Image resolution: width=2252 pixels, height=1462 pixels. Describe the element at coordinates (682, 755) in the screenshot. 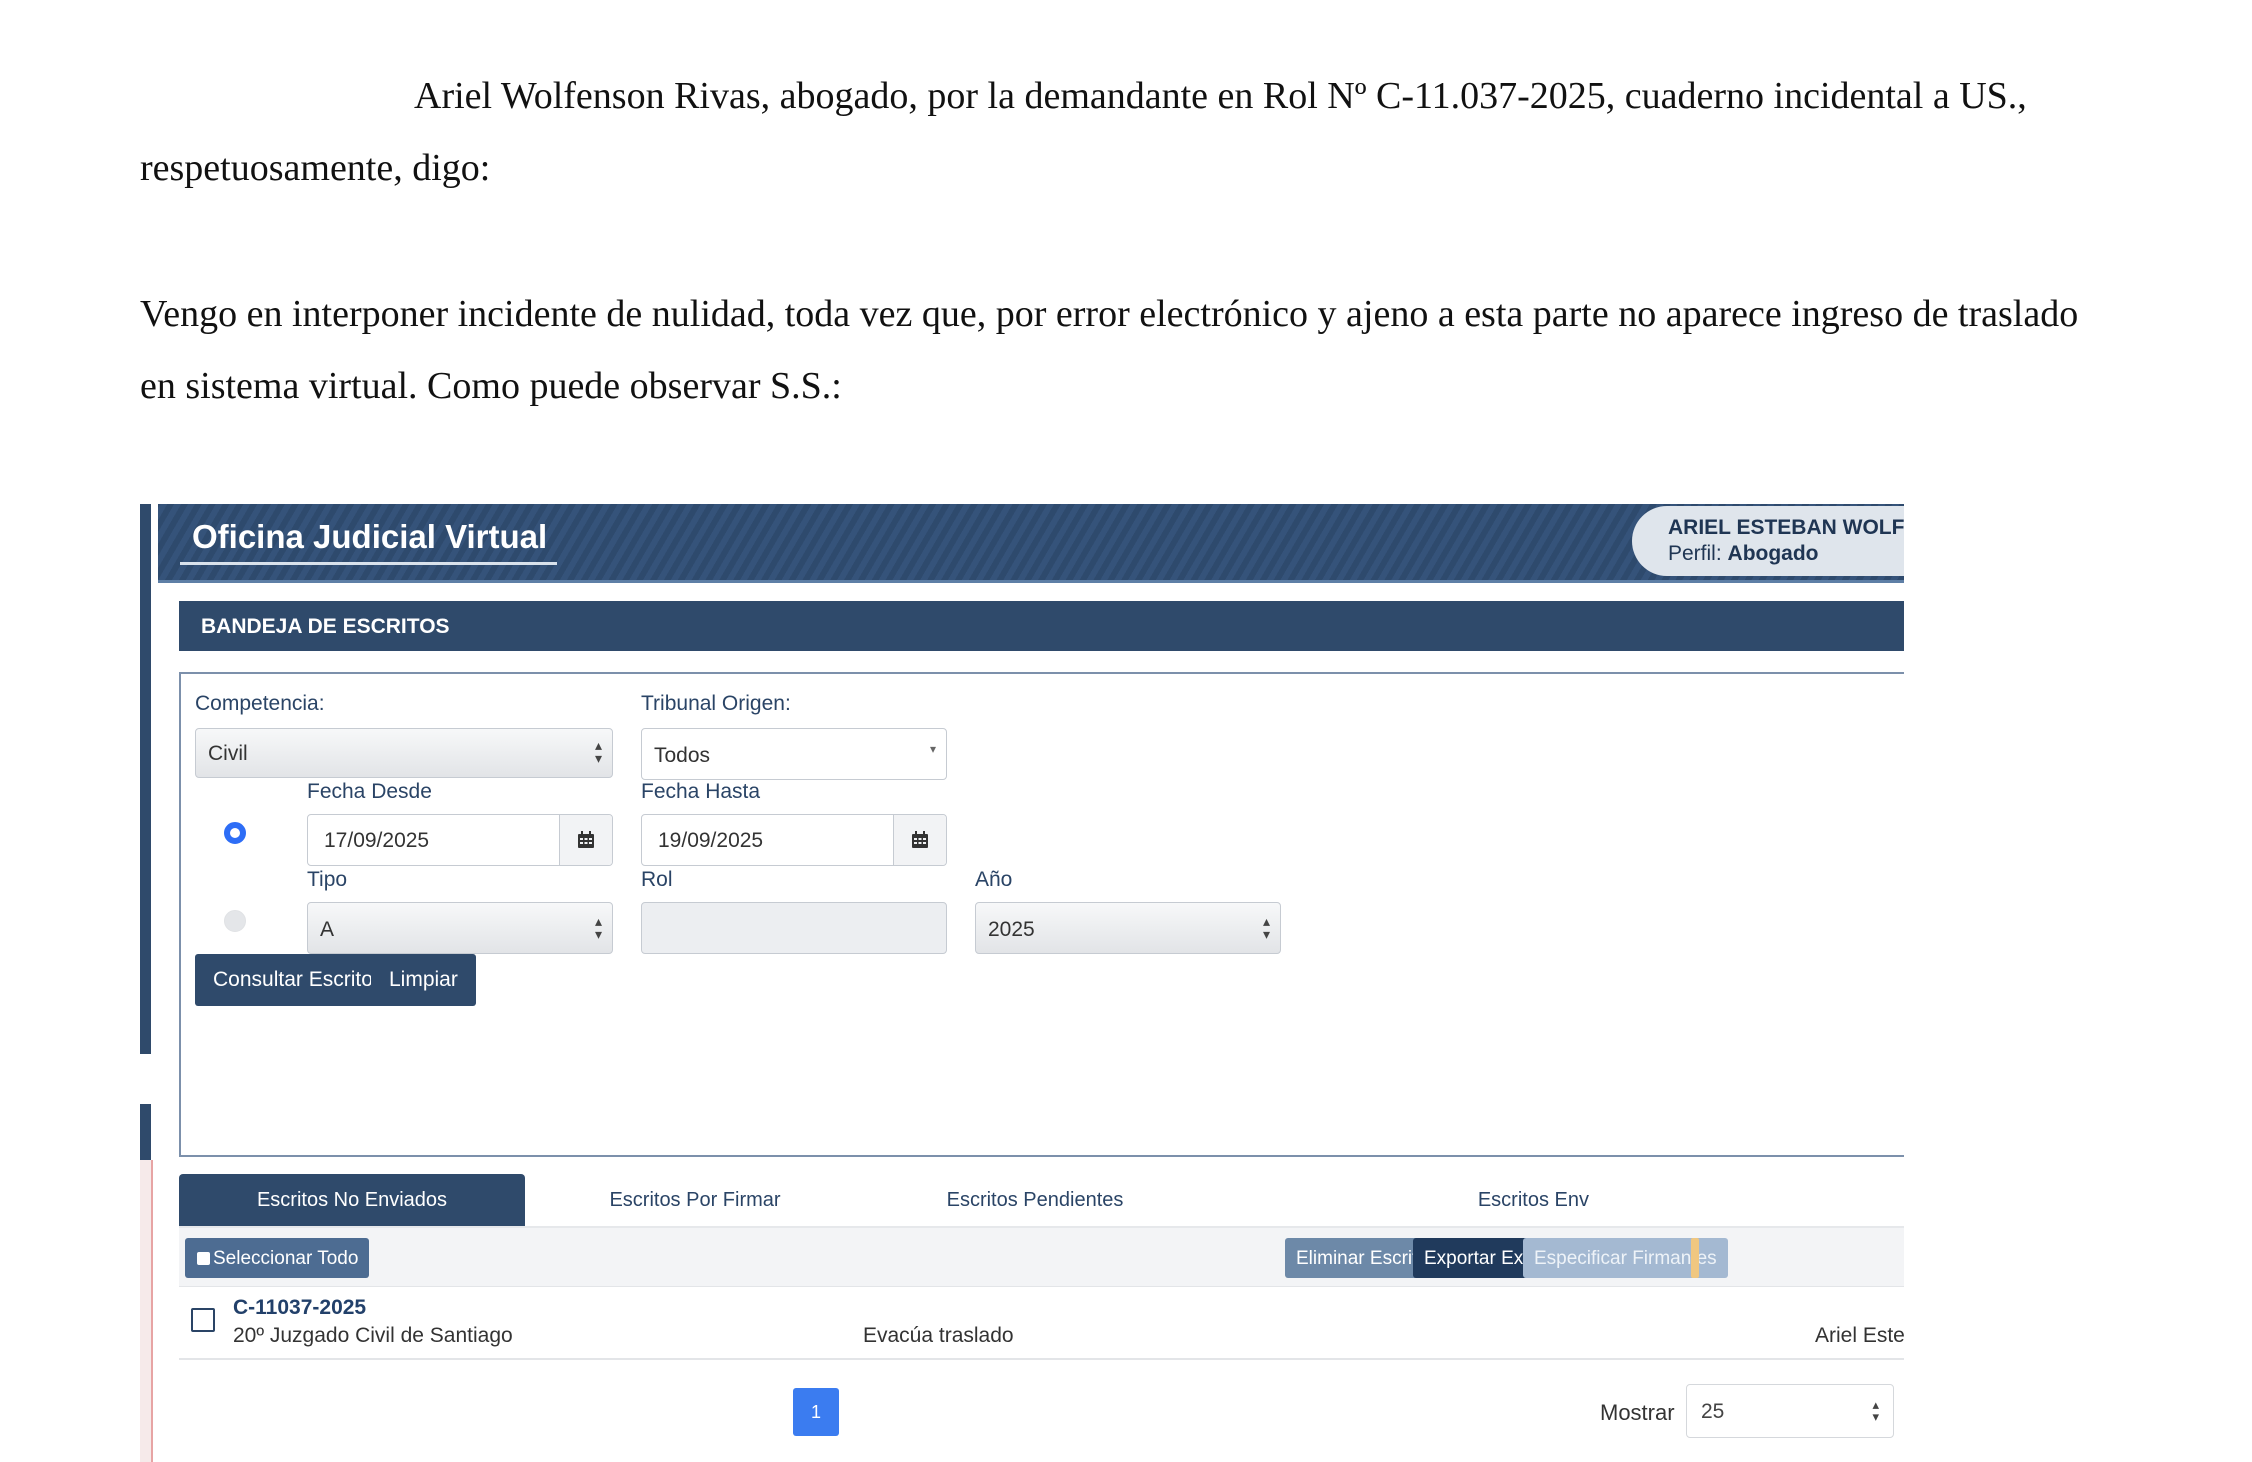

I see `tribunal-value: Todos` at that location.